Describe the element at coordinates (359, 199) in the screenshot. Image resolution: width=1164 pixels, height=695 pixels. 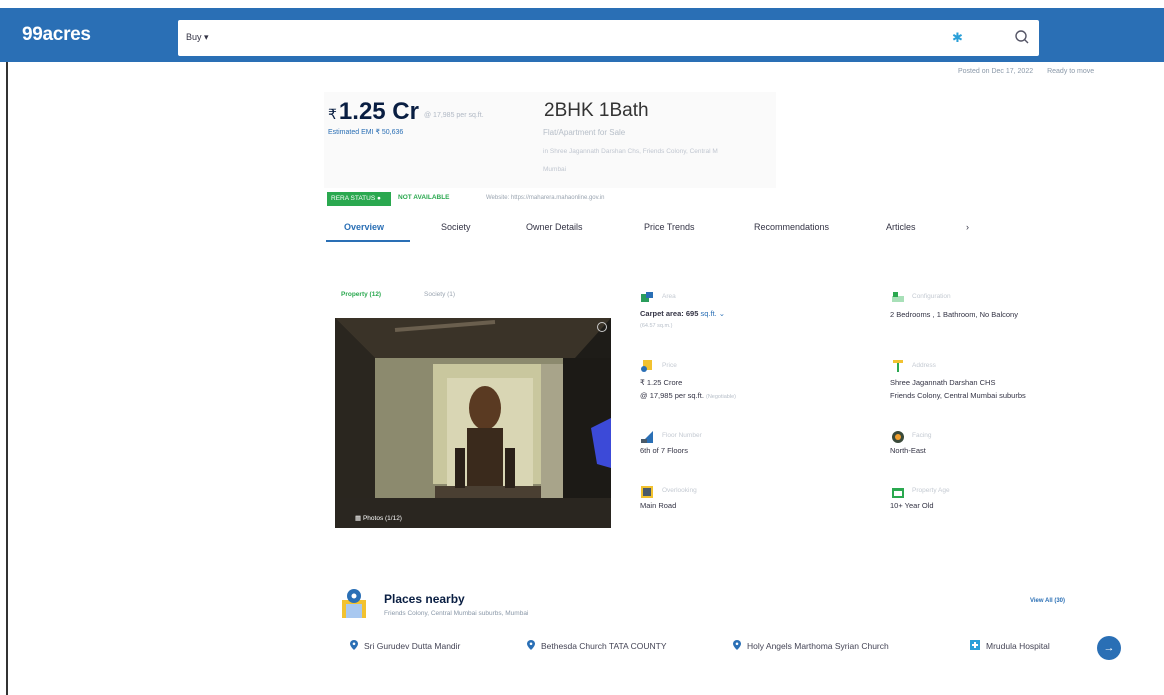
I see `rera-status-badge: RERA STATUS ●` at that location.